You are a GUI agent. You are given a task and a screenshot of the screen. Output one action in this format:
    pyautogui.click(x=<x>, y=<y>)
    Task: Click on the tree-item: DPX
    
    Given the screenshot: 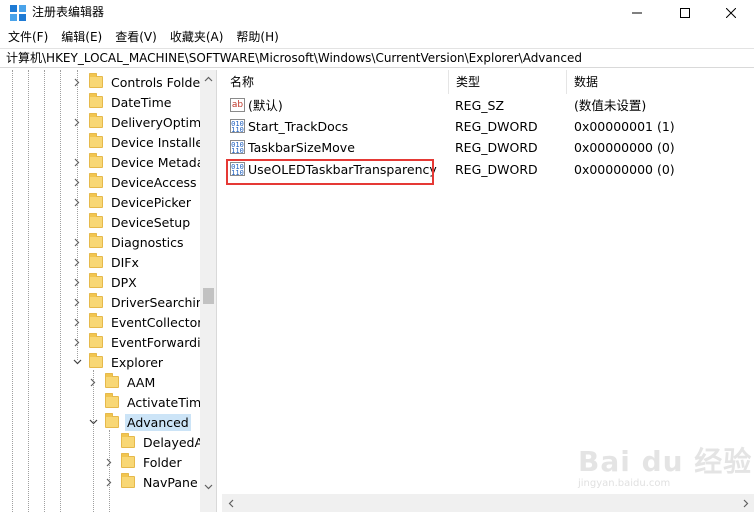 What is the action you would take?
    pyautogui.click(x=105, y=282)
    